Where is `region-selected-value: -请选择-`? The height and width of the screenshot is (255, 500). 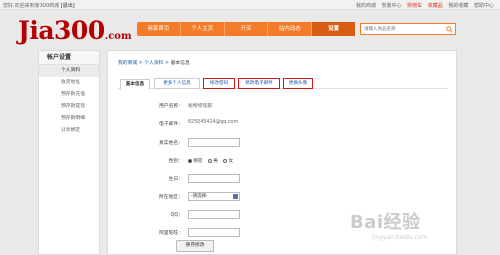 region-selected-value: -请选择- is located at coordinates (199, 196).